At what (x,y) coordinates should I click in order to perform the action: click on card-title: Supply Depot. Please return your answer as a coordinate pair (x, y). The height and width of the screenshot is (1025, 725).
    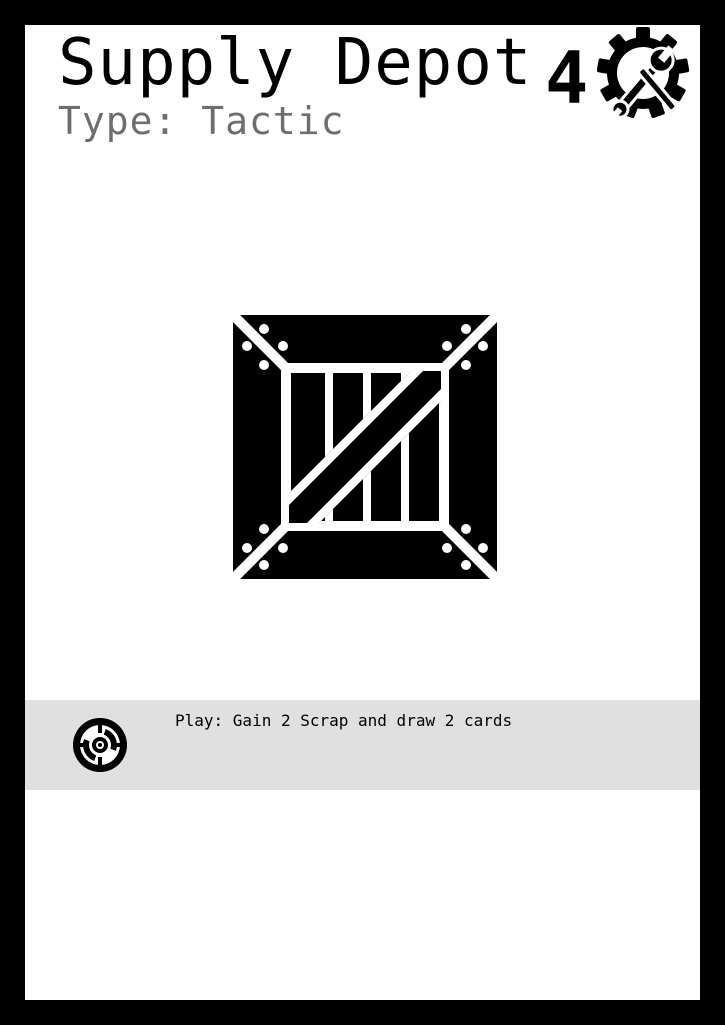
    Looking at the image, I should click on (295, 63).